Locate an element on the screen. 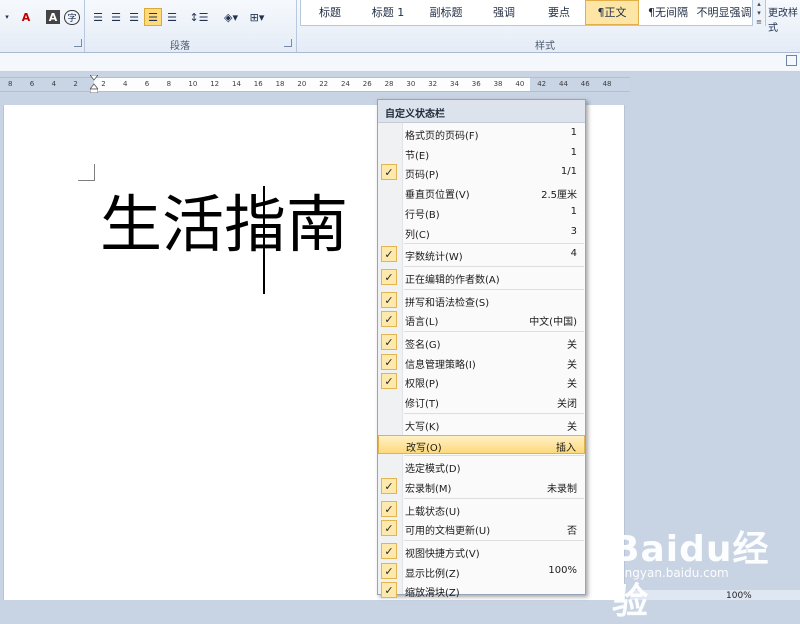 The width and height of the screenshot is (800, 624). borders-icon: ⊞▾ is located at coordinates (257, 17).